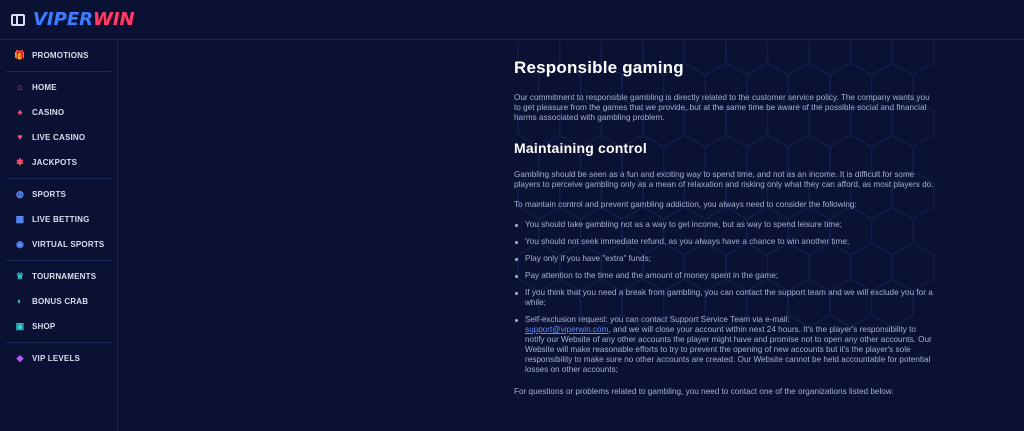 The height and width of the screenshot is (431, 1024). I want to click on crab-icon: ◐, so click(20, 301).